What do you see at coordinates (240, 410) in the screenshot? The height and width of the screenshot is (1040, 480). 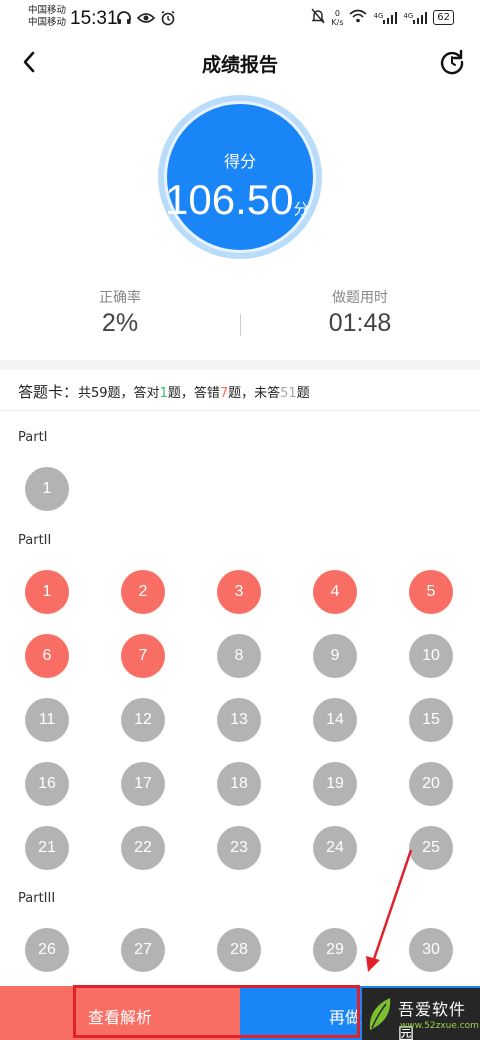 I see `summary-divider` at bounding box center [240, 410].